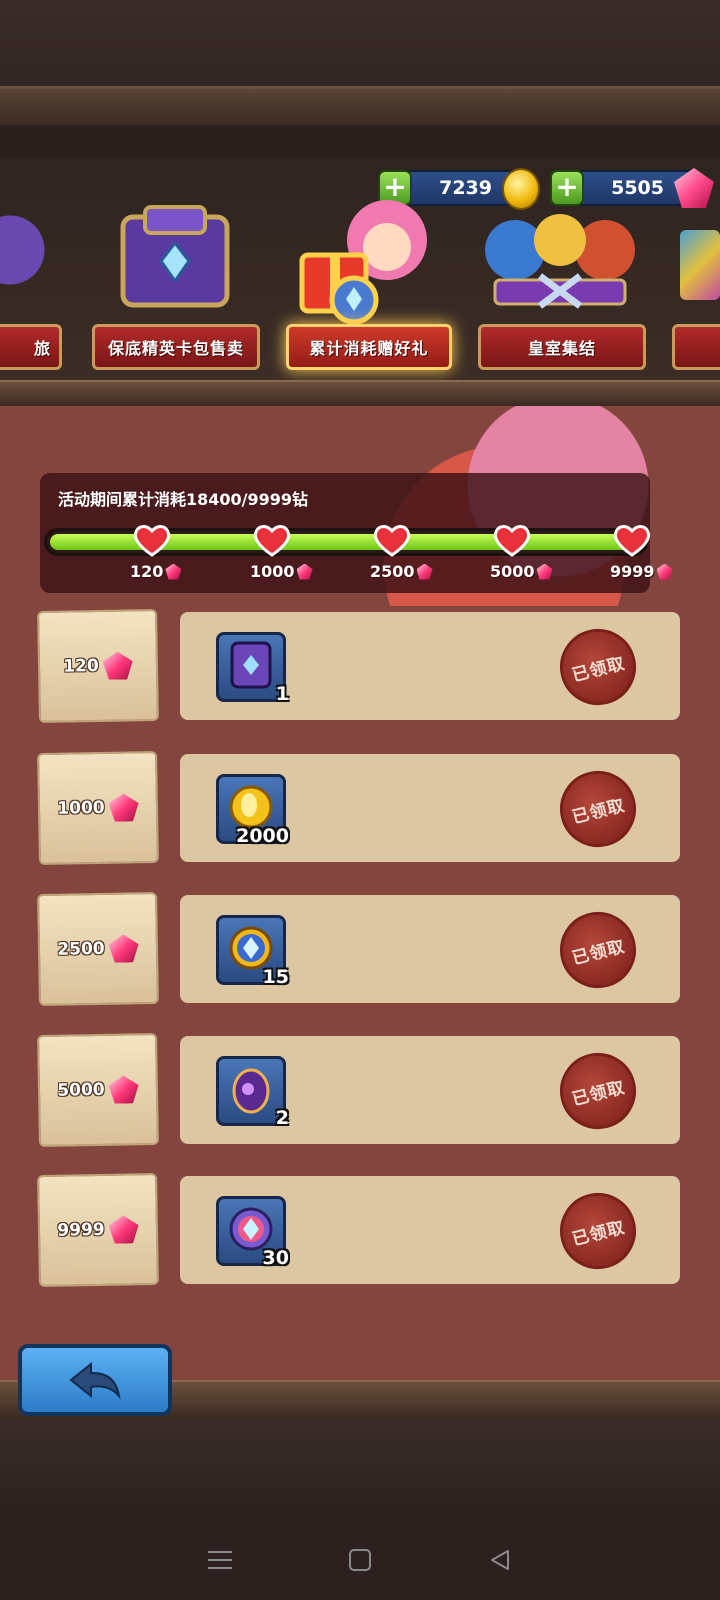  I want to click on item-quantity: 2000, so click(262, 836).